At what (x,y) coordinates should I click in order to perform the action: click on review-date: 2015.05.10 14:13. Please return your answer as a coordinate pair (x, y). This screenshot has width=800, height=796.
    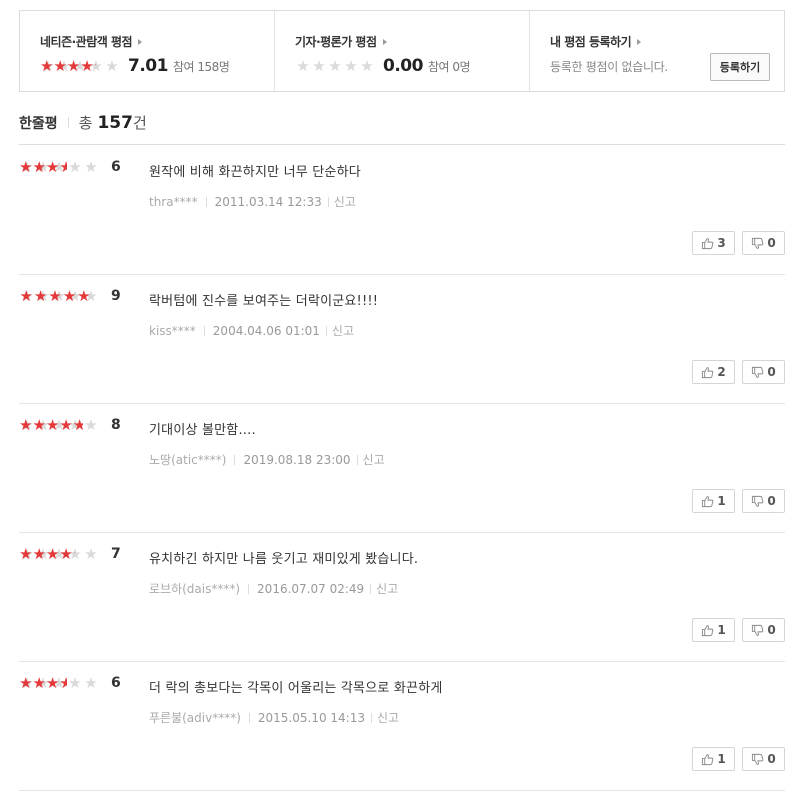
    Looking at the image, I should click on (311, 717).